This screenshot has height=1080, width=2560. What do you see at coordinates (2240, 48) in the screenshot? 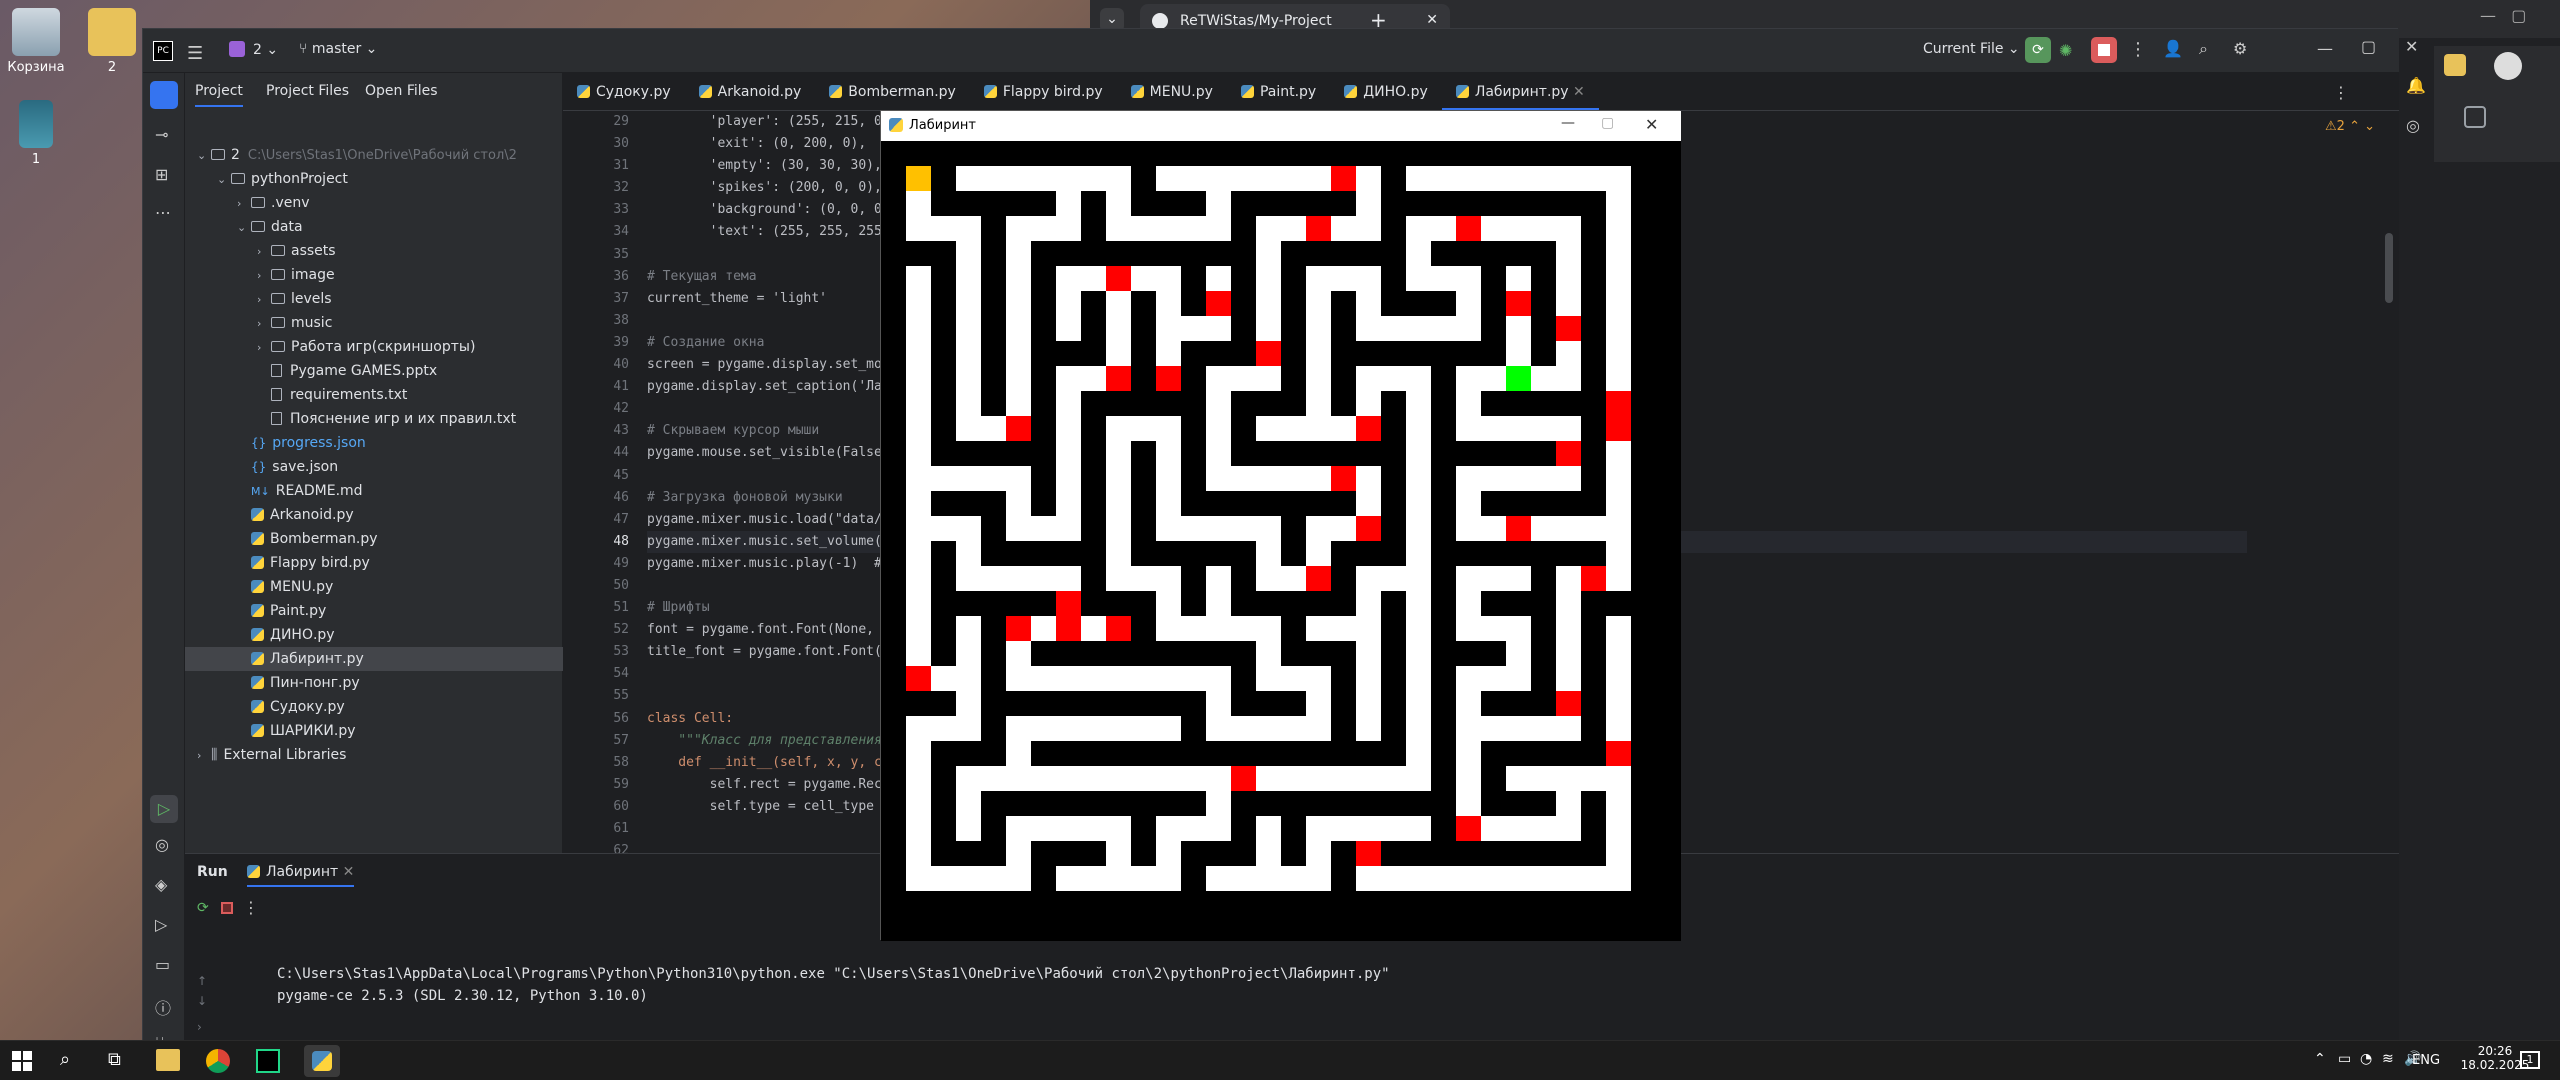
I see `settings-gear-icon: ⚙` at bounding box center [2240, 48].